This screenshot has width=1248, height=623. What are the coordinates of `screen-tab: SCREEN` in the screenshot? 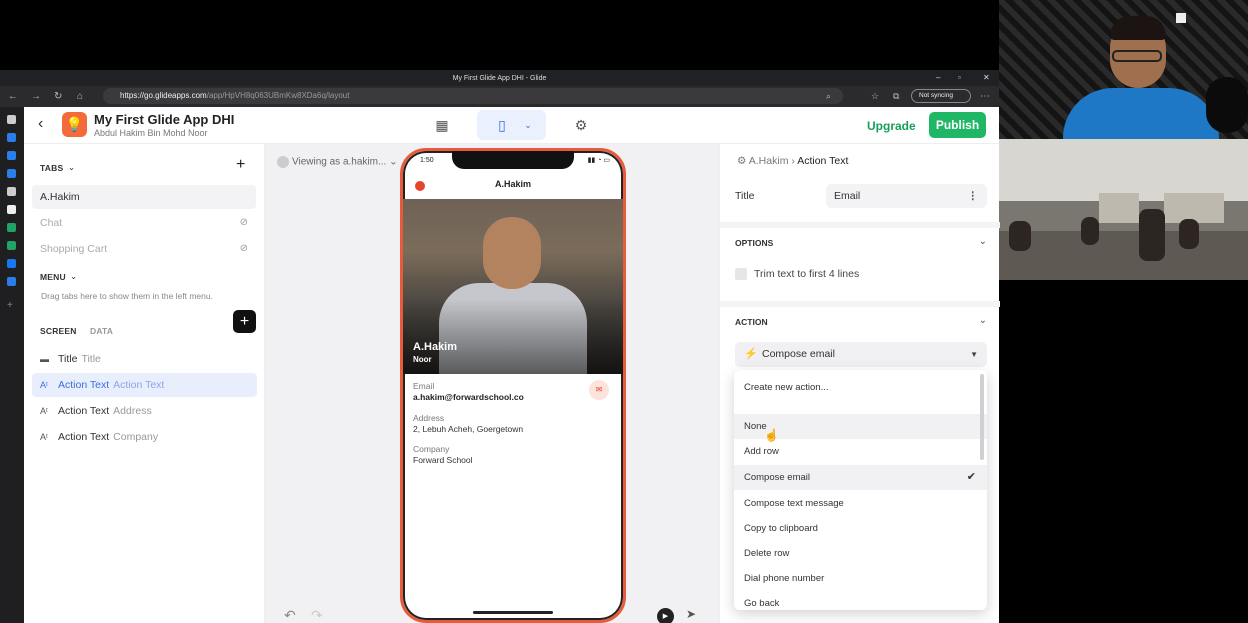 It's located at (58, 331).